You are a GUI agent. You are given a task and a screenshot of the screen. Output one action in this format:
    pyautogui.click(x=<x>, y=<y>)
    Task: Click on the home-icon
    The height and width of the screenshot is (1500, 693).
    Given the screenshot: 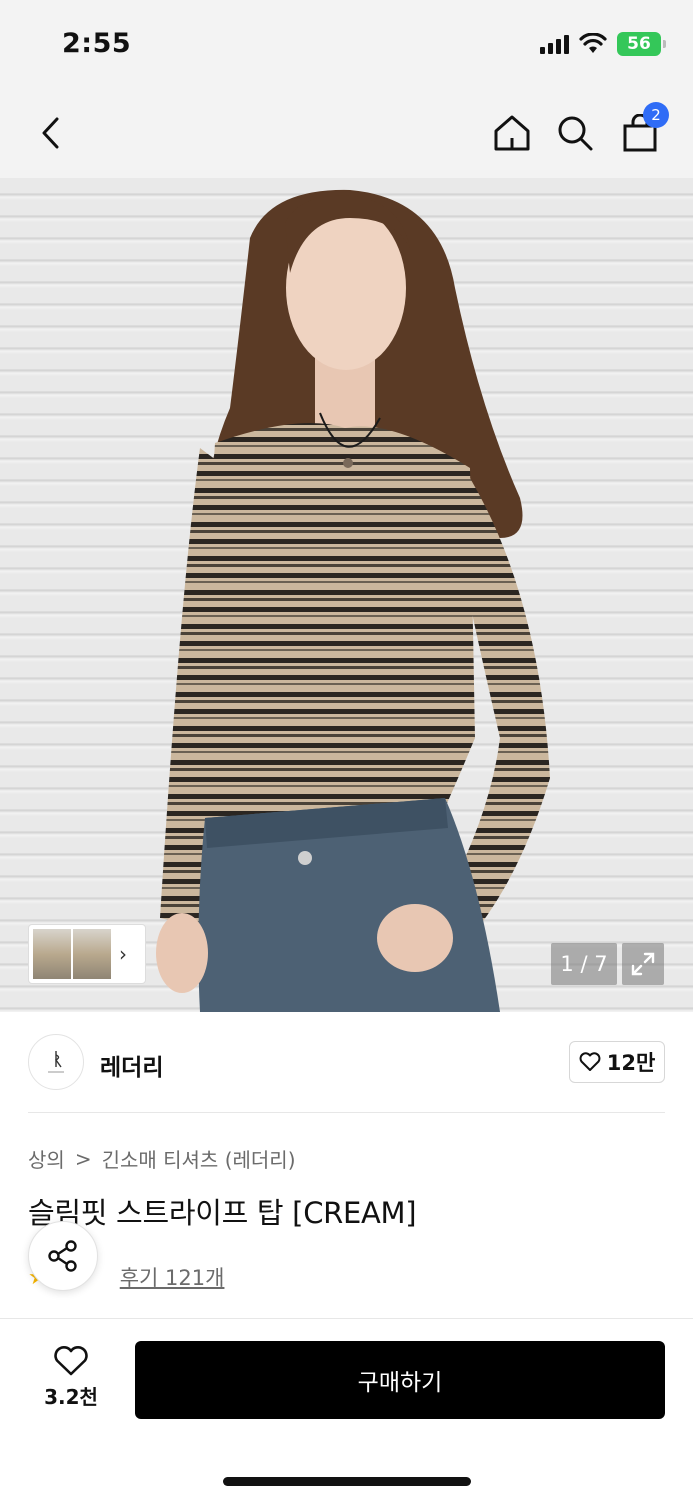 What is the action you would take?
    pyautogui.click(x=512, y=133)
    